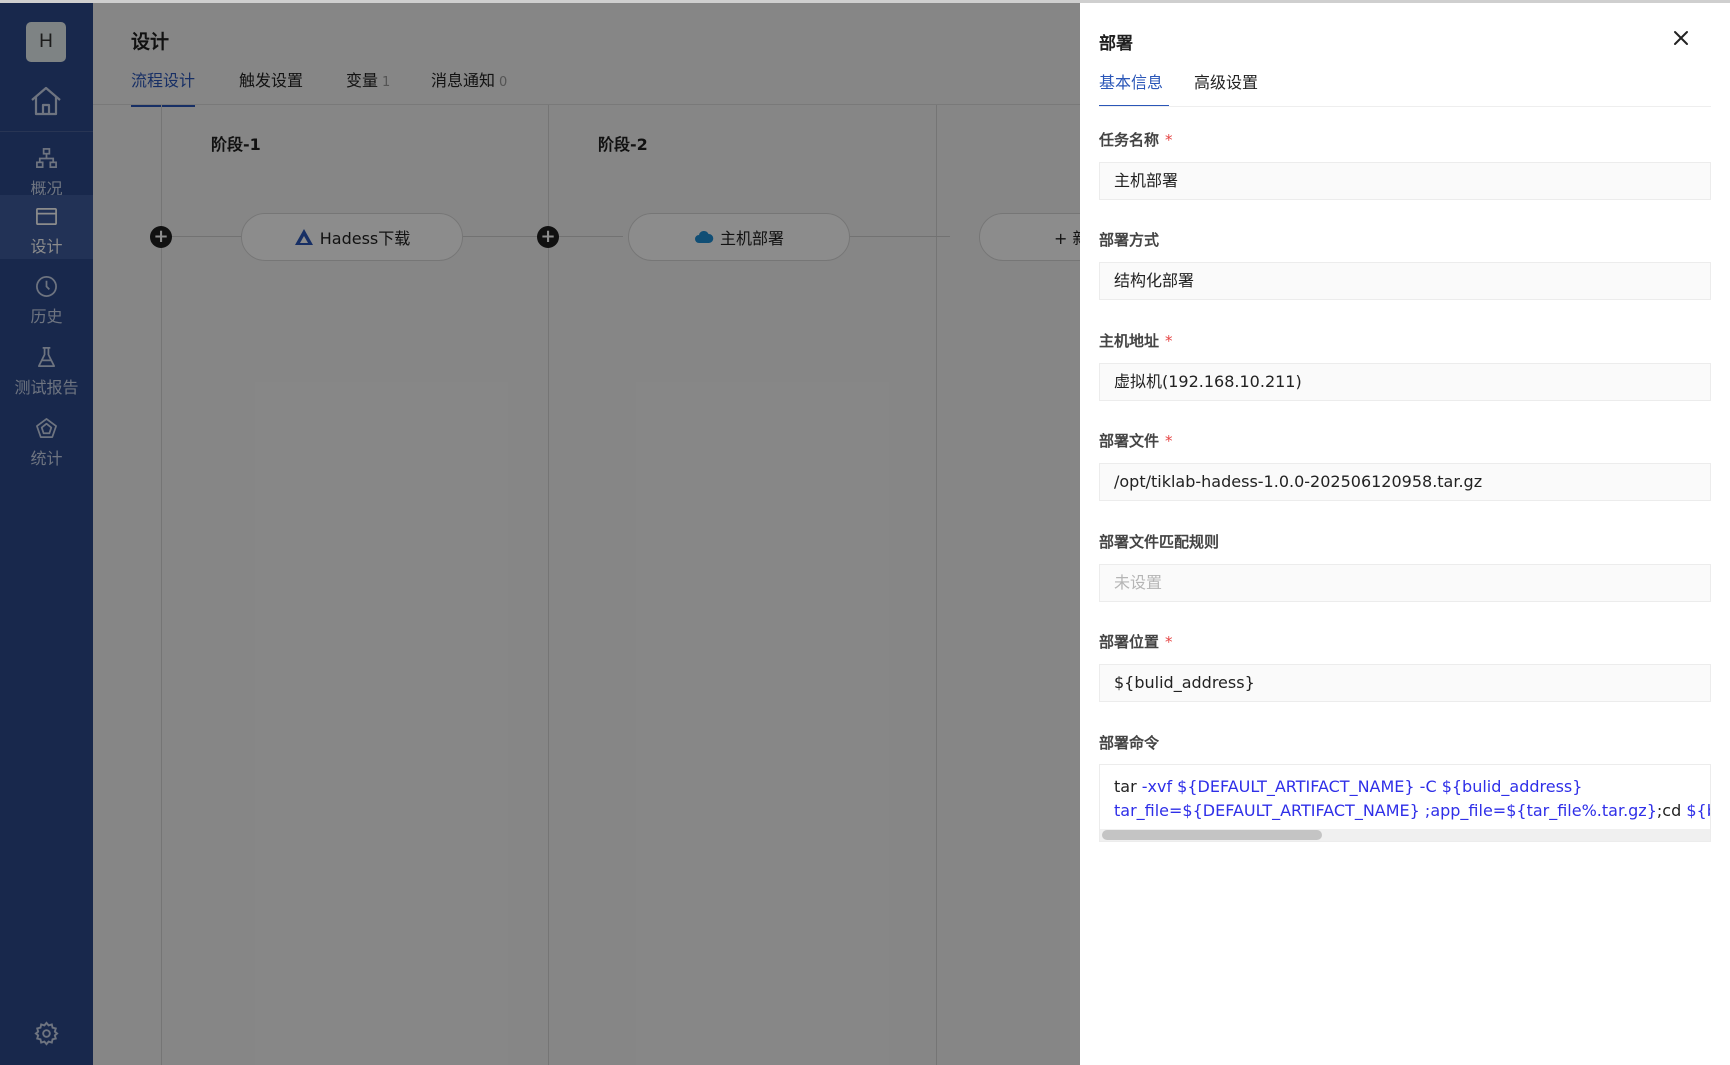  Describe the element at coordinates (1405, 382) in the screenshot. I see `host-address-select: 虚拟机(192.168.10.211)` at that location.